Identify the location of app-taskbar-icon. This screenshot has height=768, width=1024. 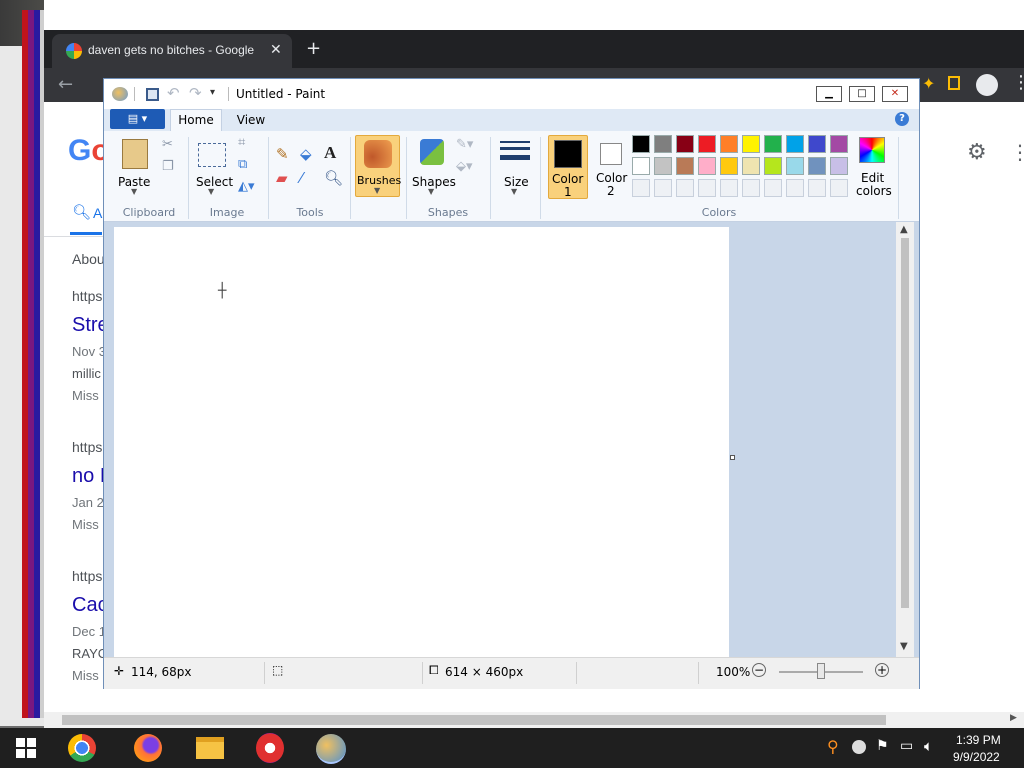
(270, 748).